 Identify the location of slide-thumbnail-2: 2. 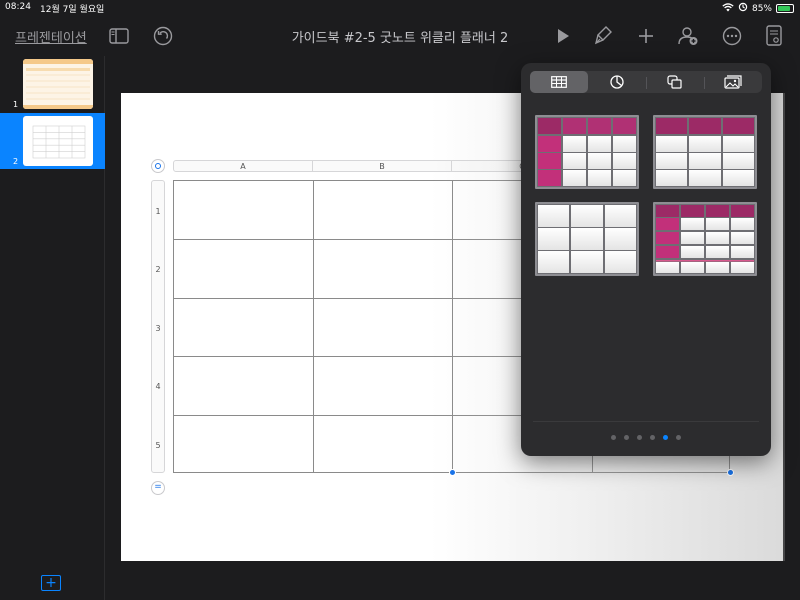
(52, 141).